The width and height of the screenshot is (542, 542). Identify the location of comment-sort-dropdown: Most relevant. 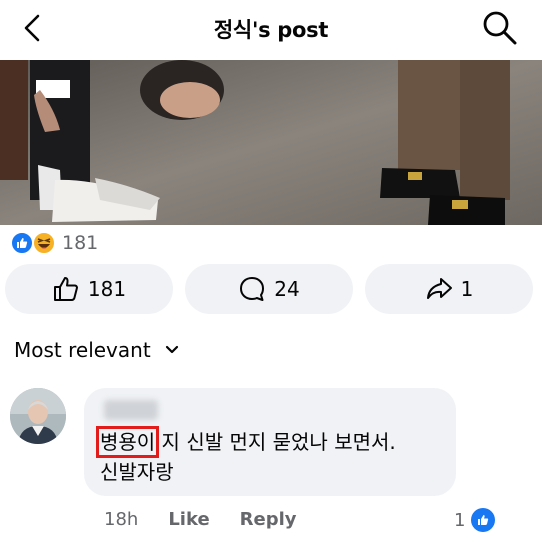
(96, 350).